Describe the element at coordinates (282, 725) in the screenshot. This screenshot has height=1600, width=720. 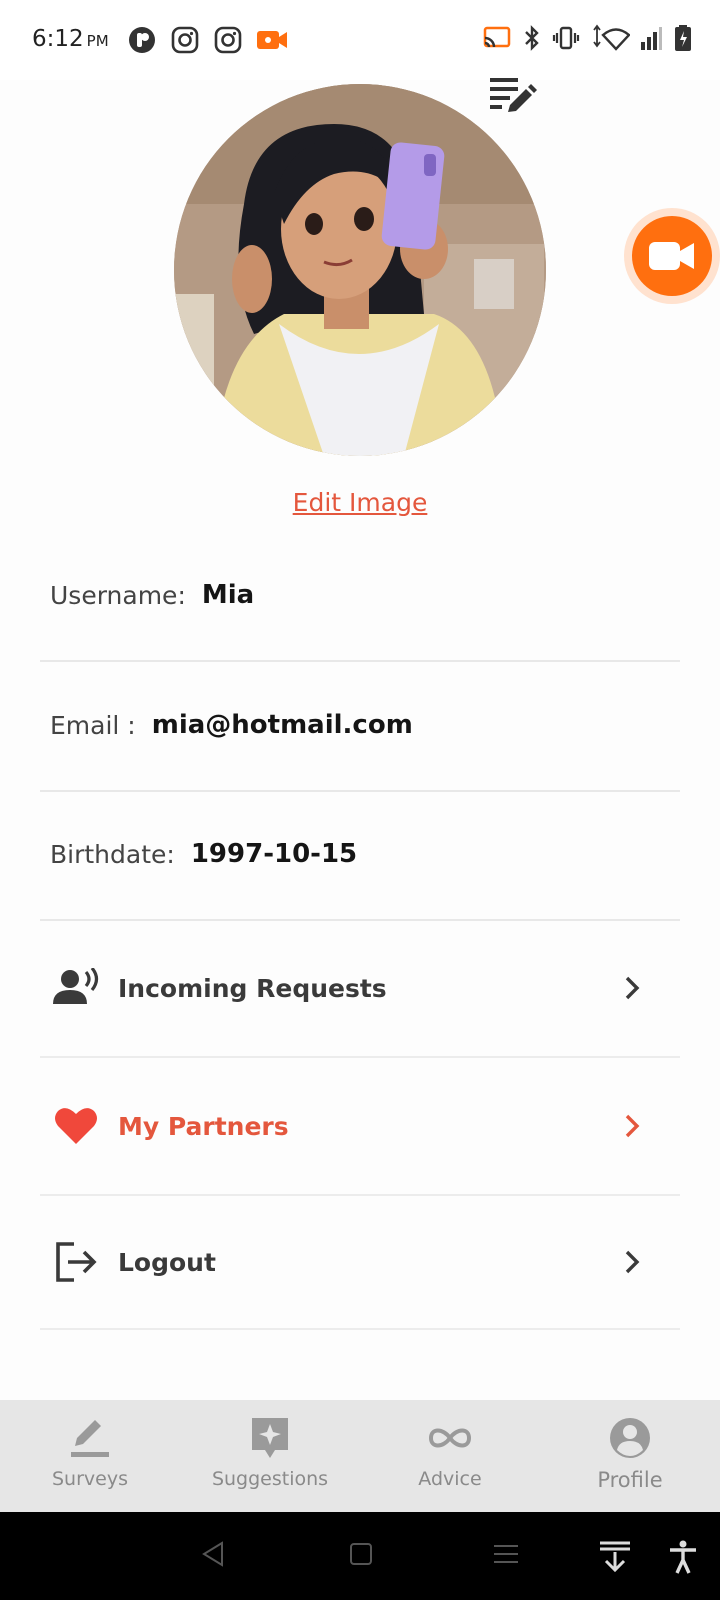
I see `email-value: mia@hotmail.com` at that location.